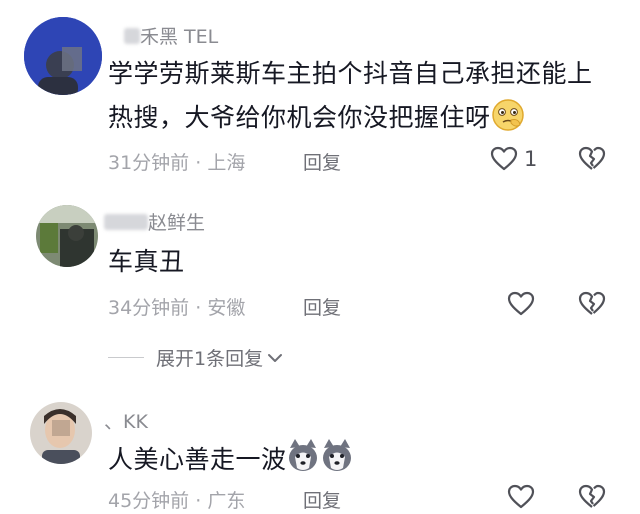  Describe the element at coordinates (508, 122) in the screenshot. I see `thinking-face-icon` at that location.